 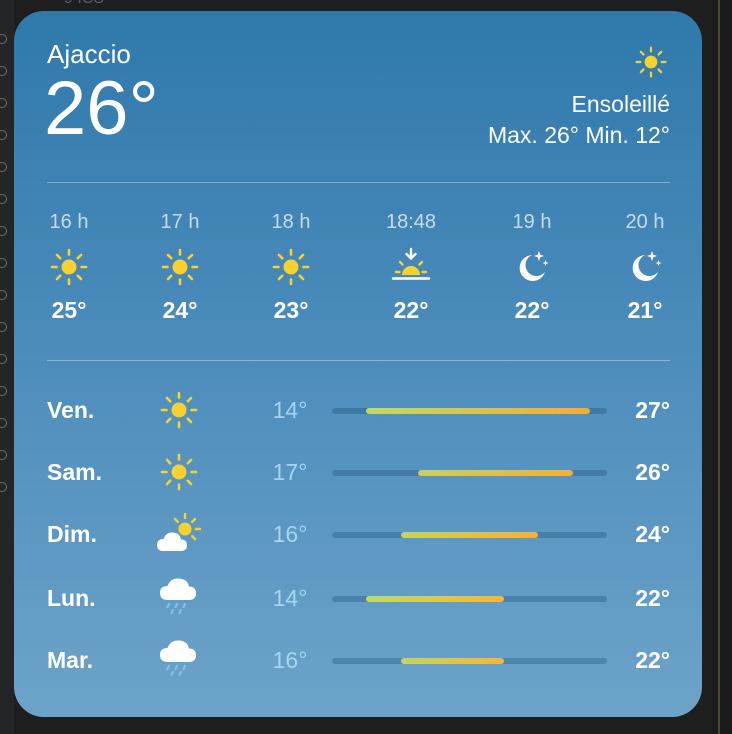 What do you see at coordinates (69, 310) in the screenshot?
I see `hour-temperature: 25°` at bounding box center [69, 310].